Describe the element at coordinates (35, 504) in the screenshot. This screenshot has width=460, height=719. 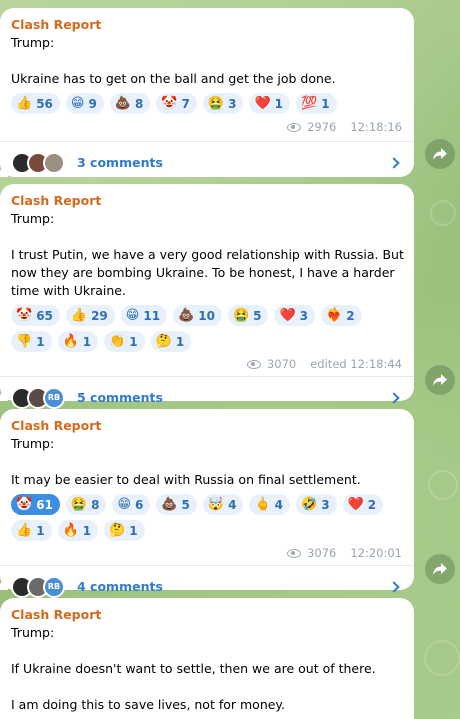
I see `reaction-pill: 🤡 61` at that location.